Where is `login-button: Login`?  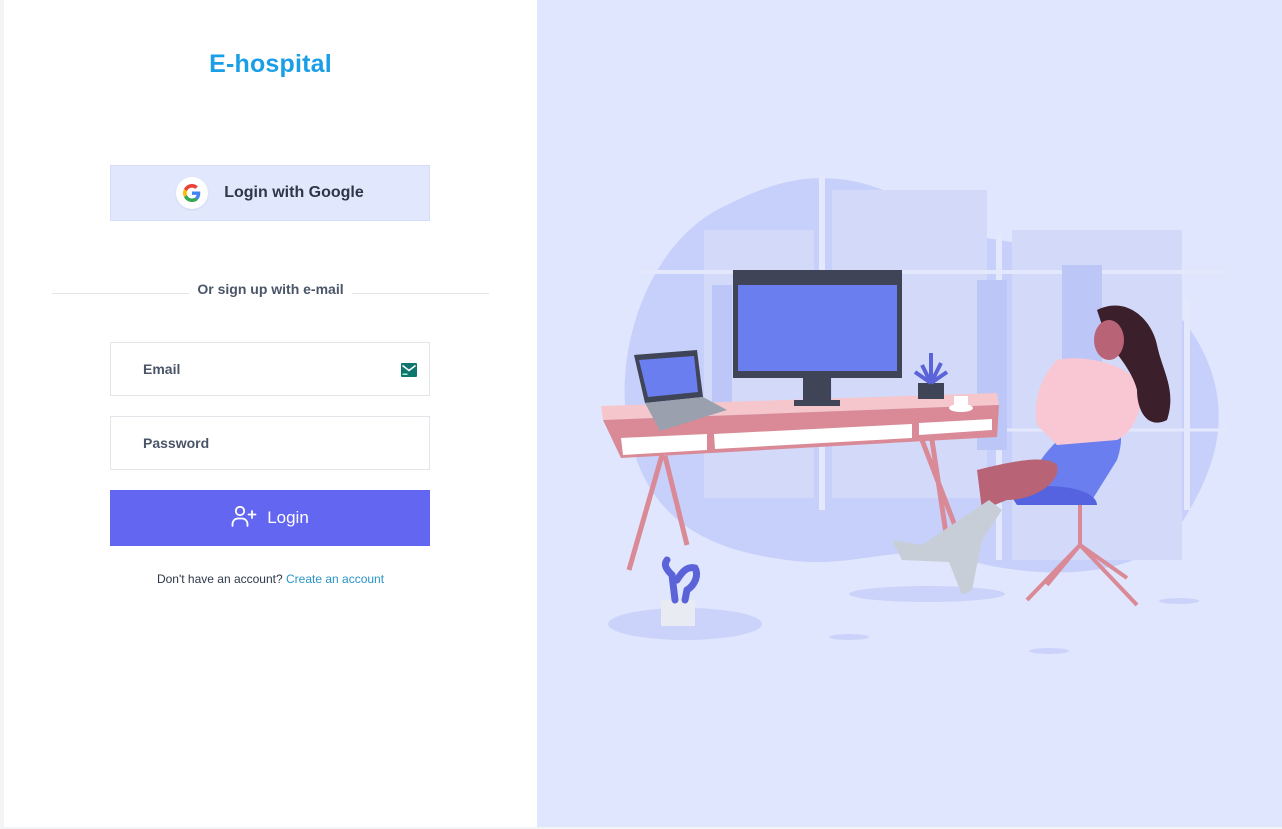
login-button: Login is located at coordinates (270, 518).